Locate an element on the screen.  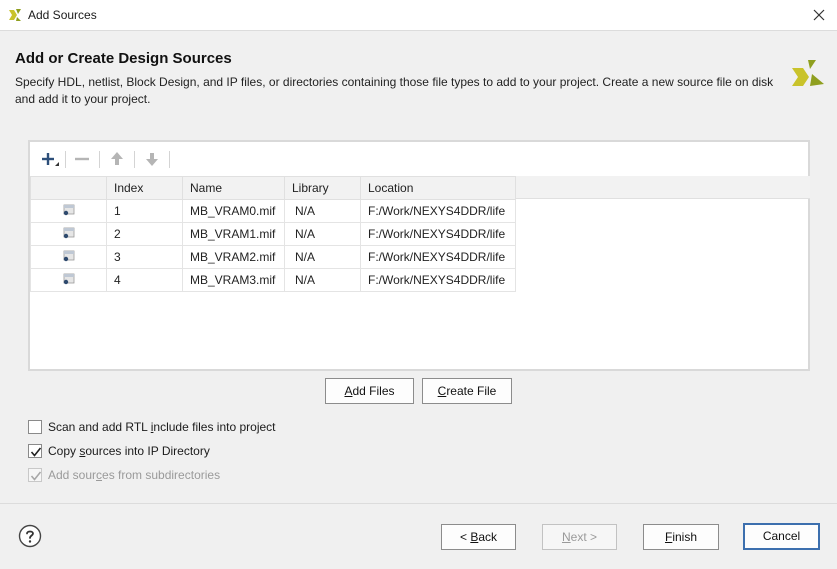
column-header-library: Library is located at coordinates (322, 188).